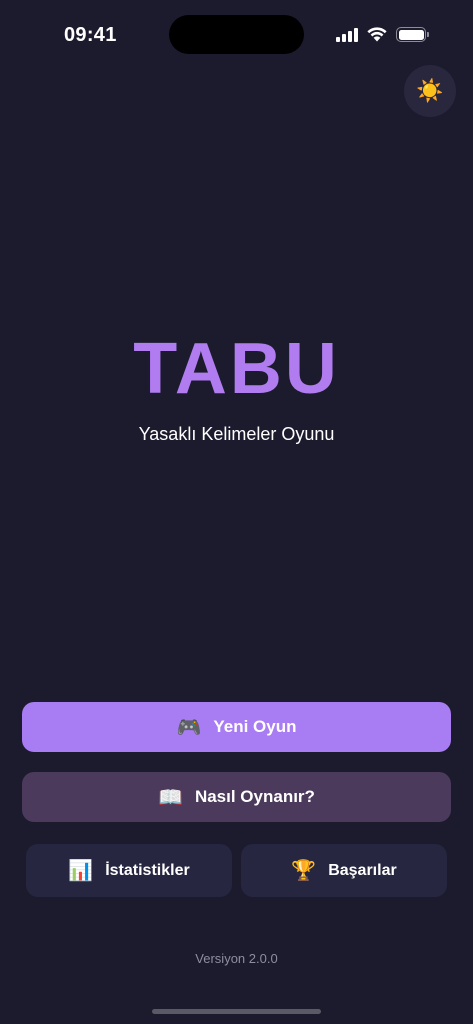 Image resolution: width=473 pixels, height=1024 pixels. What do you see at coordinates (236, 1011) in the screenshot?
I see `home-indicator` at bounding box center [236, 1011].